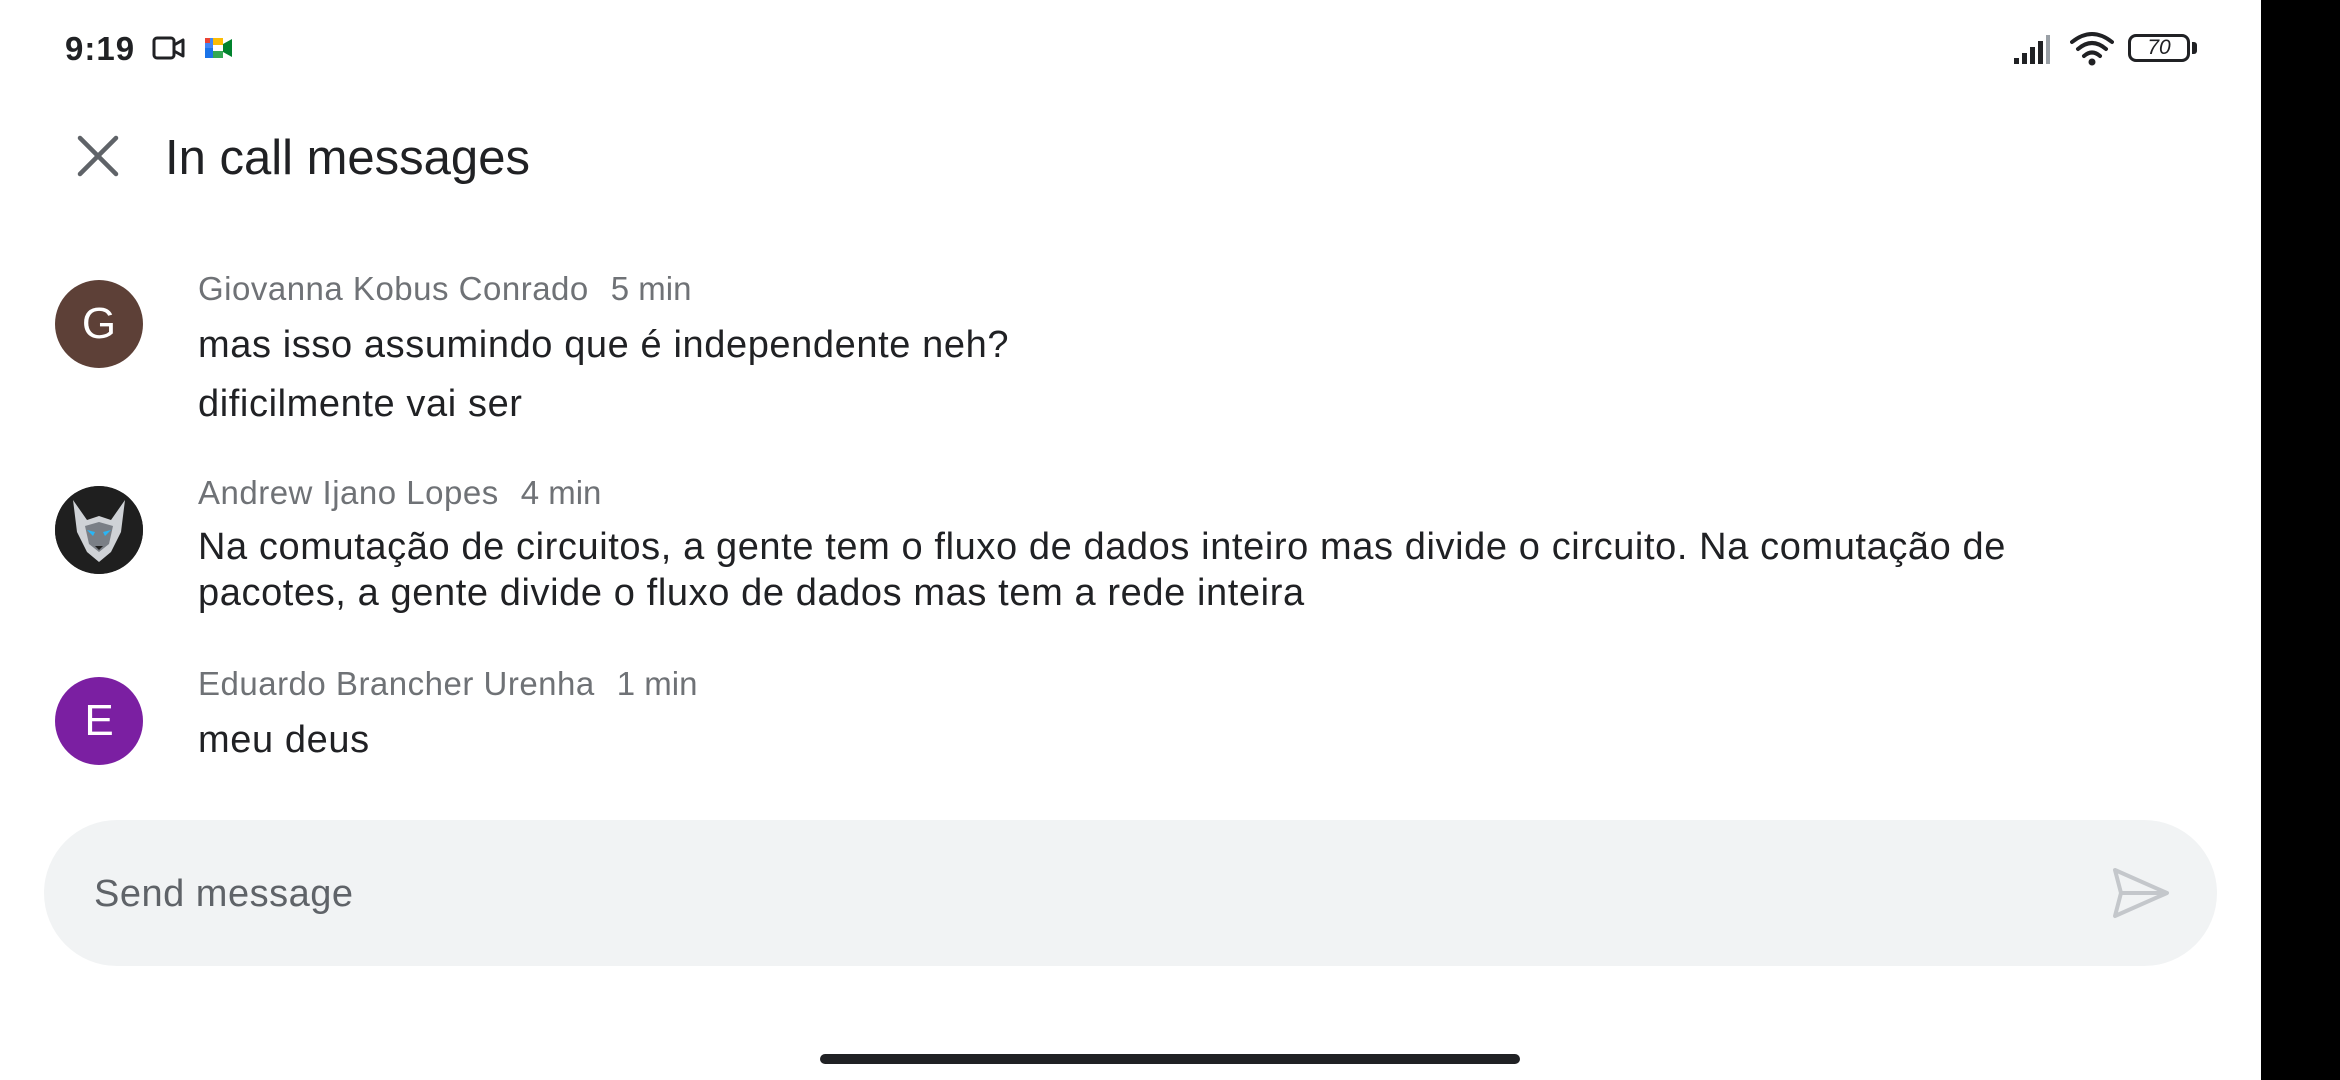 This screenshot has height=1080, width=2340. I want to click on send-message-input, so click(1044, 894).